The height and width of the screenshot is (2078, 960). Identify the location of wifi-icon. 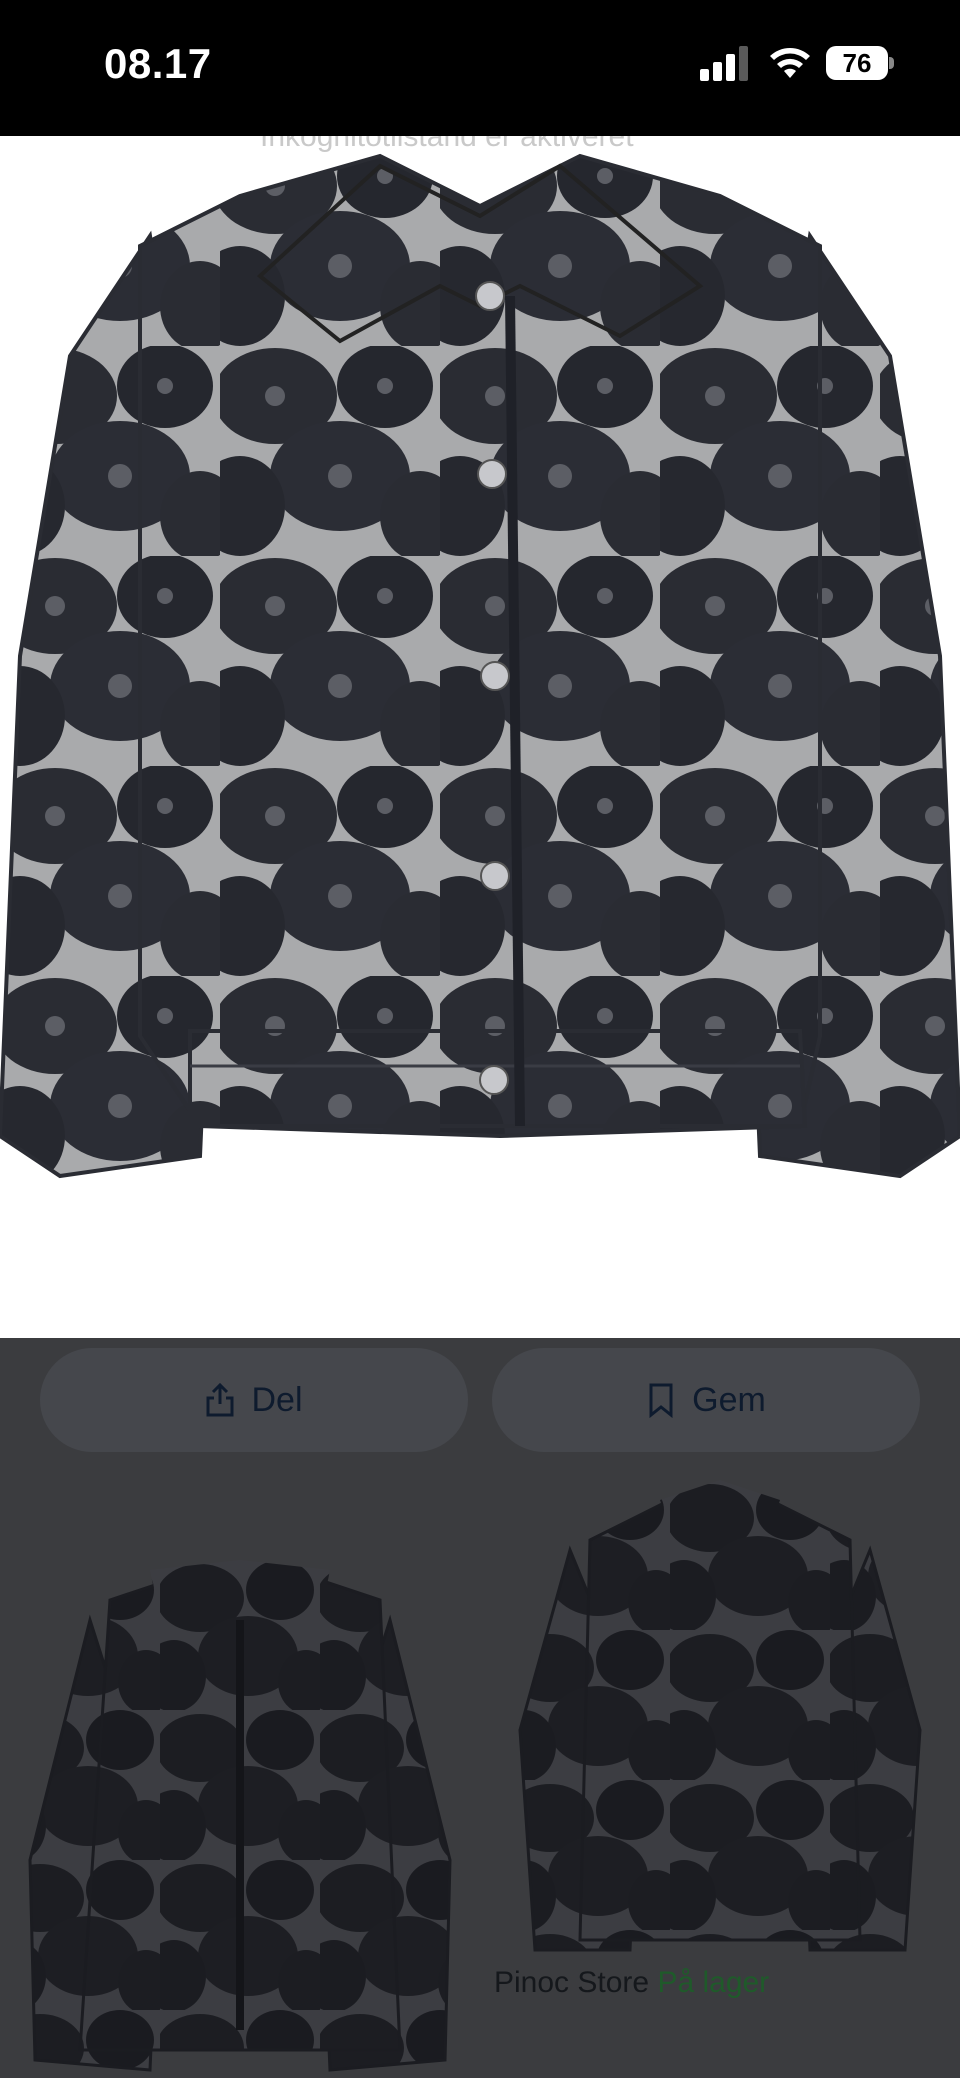
(790, 63).